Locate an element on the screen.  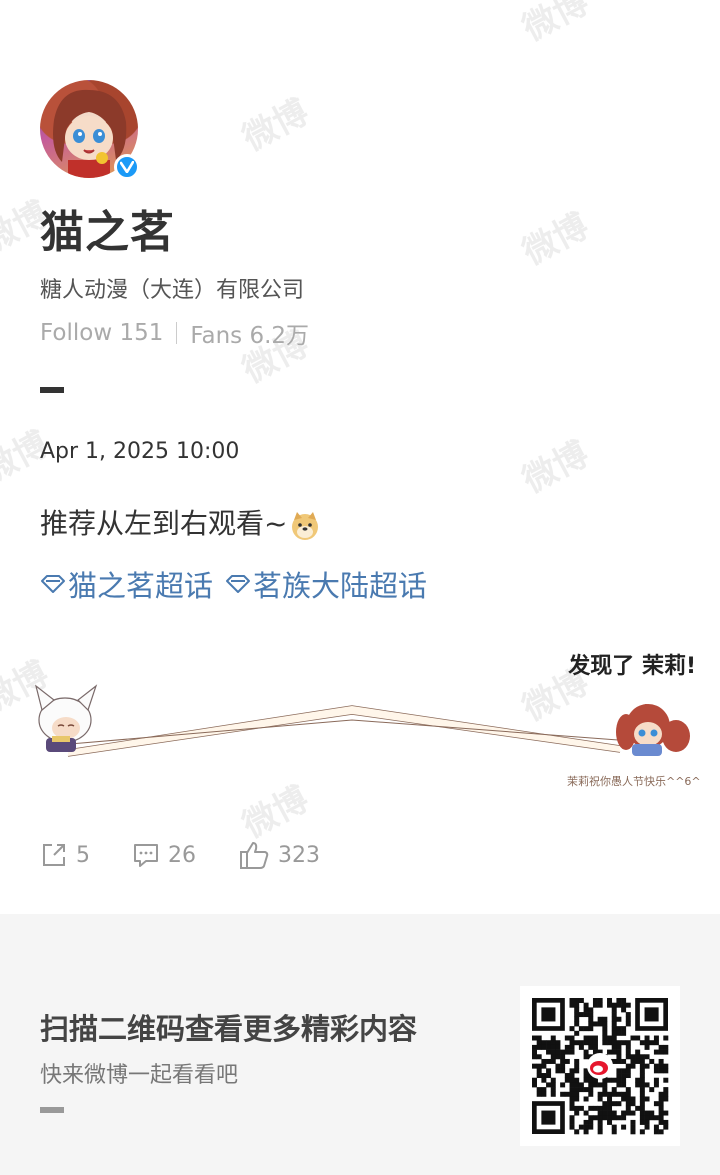
fans-count: Fans 6.2万 is located at coordinates (249, 333).